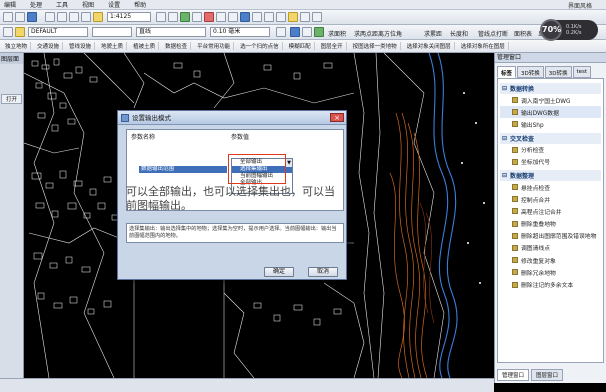 This screenshot has height=392, width=606. What do you see at coordinates (50, 17) in the screenshot?
I see `print-icon` at bounding box center [50, 17].